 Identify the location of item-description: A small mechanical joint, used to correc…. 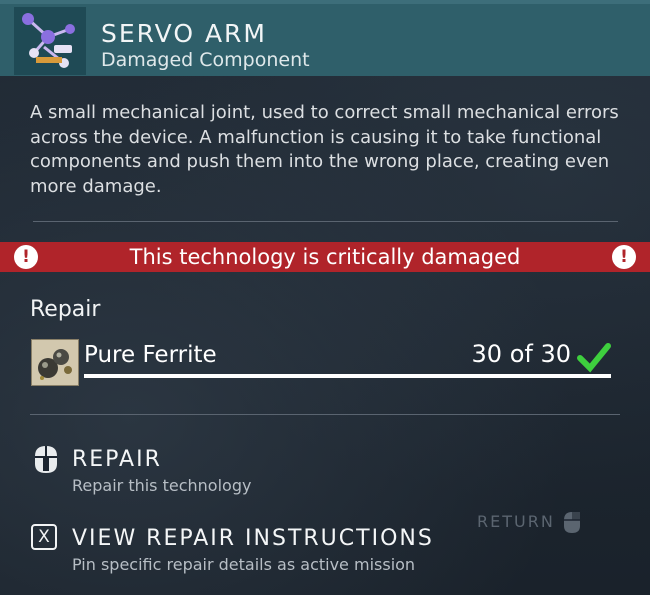
(324, 149).